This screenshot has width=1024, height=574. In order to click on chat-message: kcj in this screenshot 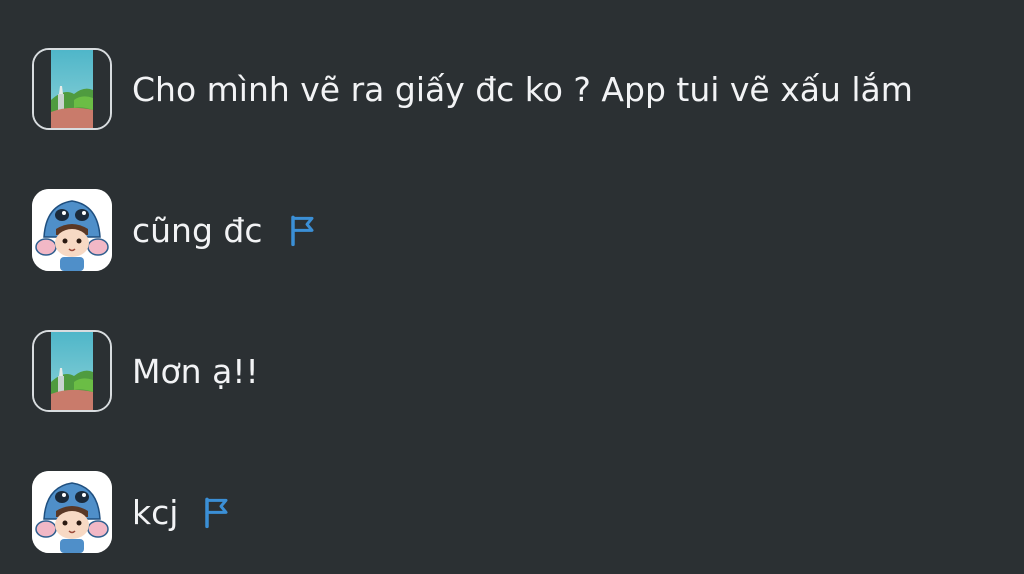, I will do `click(512, 513)`.